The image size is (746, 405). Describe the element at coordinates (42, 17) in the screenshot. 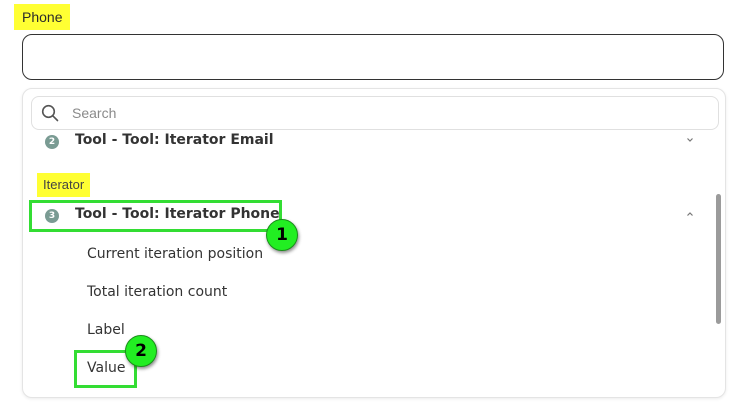

I see `phone-field-label: Phone` at that location.